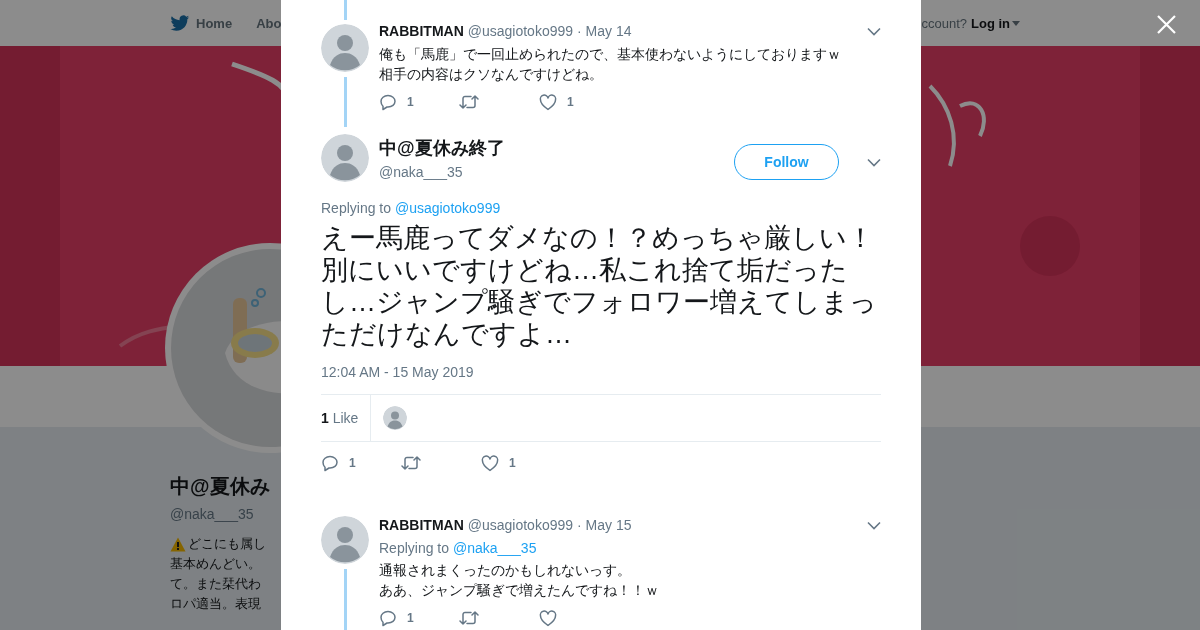 This screenshot has width=1200, height=630. What do you see at coordinates (995, 23) in the screenshot?
I see `login-link: Log in` at bounding box center [995, 23].